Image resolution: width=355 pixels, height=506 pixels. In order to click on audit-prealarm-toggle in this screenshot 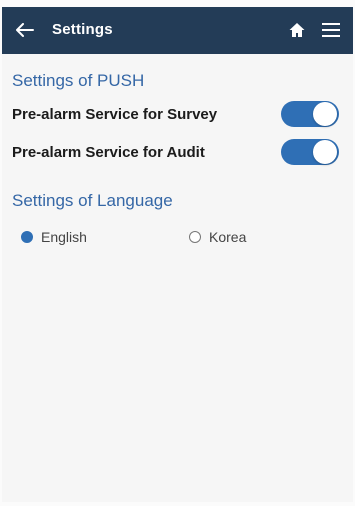, I will do `click(310, 152)`.